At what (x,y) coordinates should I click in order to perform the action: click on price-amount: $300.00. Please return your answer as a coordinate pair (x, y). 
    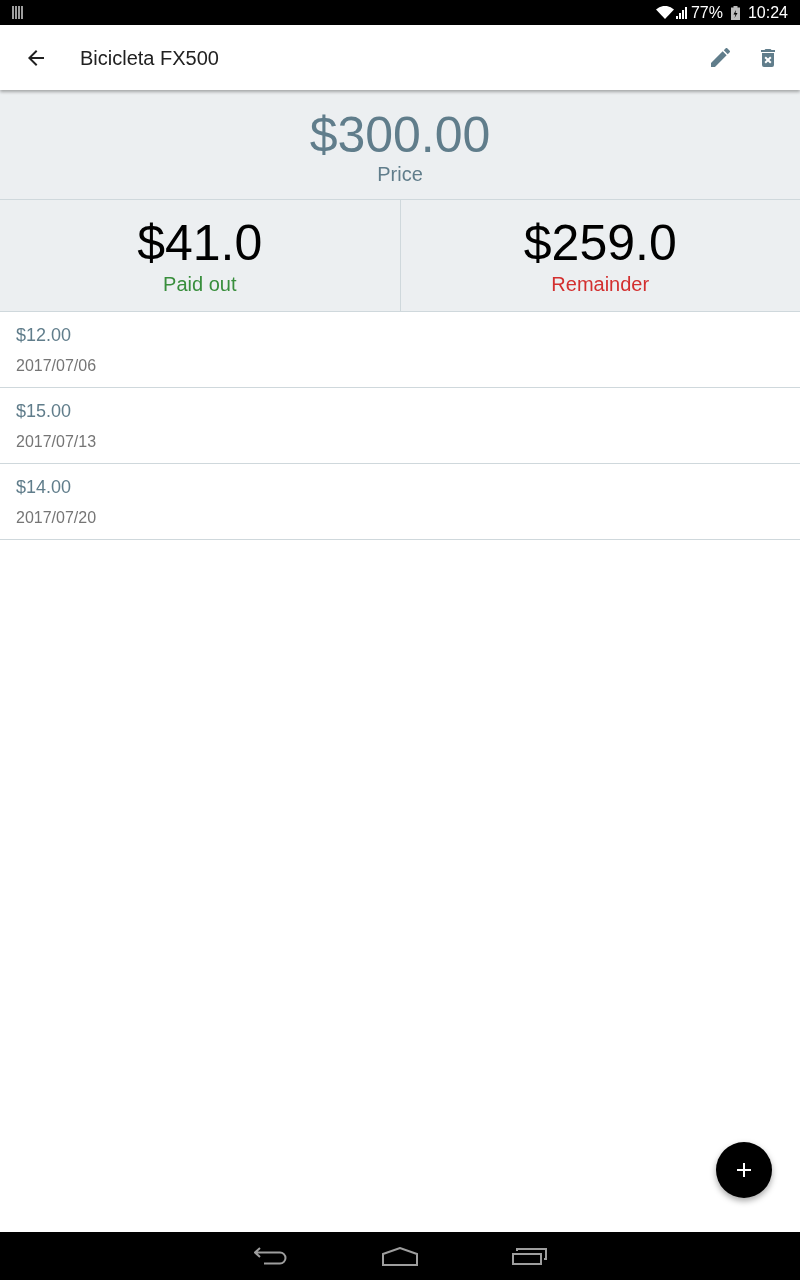
    Looking at the image, I should click on (400, 135).